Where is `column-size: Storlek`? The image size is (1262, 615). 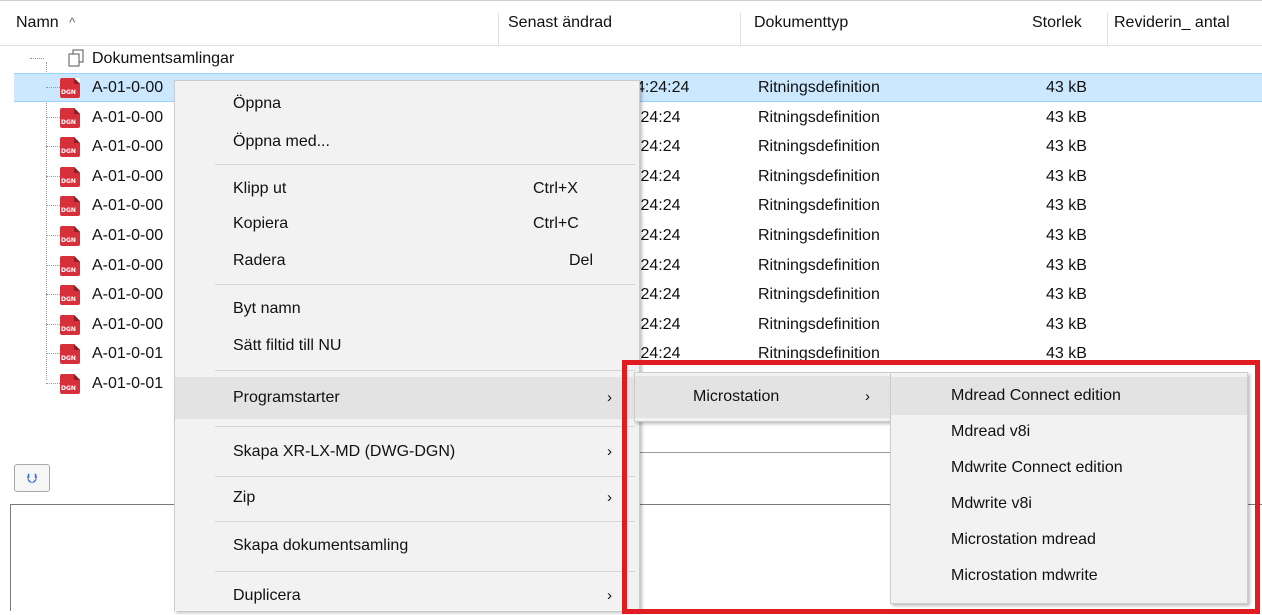
column-size: Storlek is located at coordinates (1057, 23).